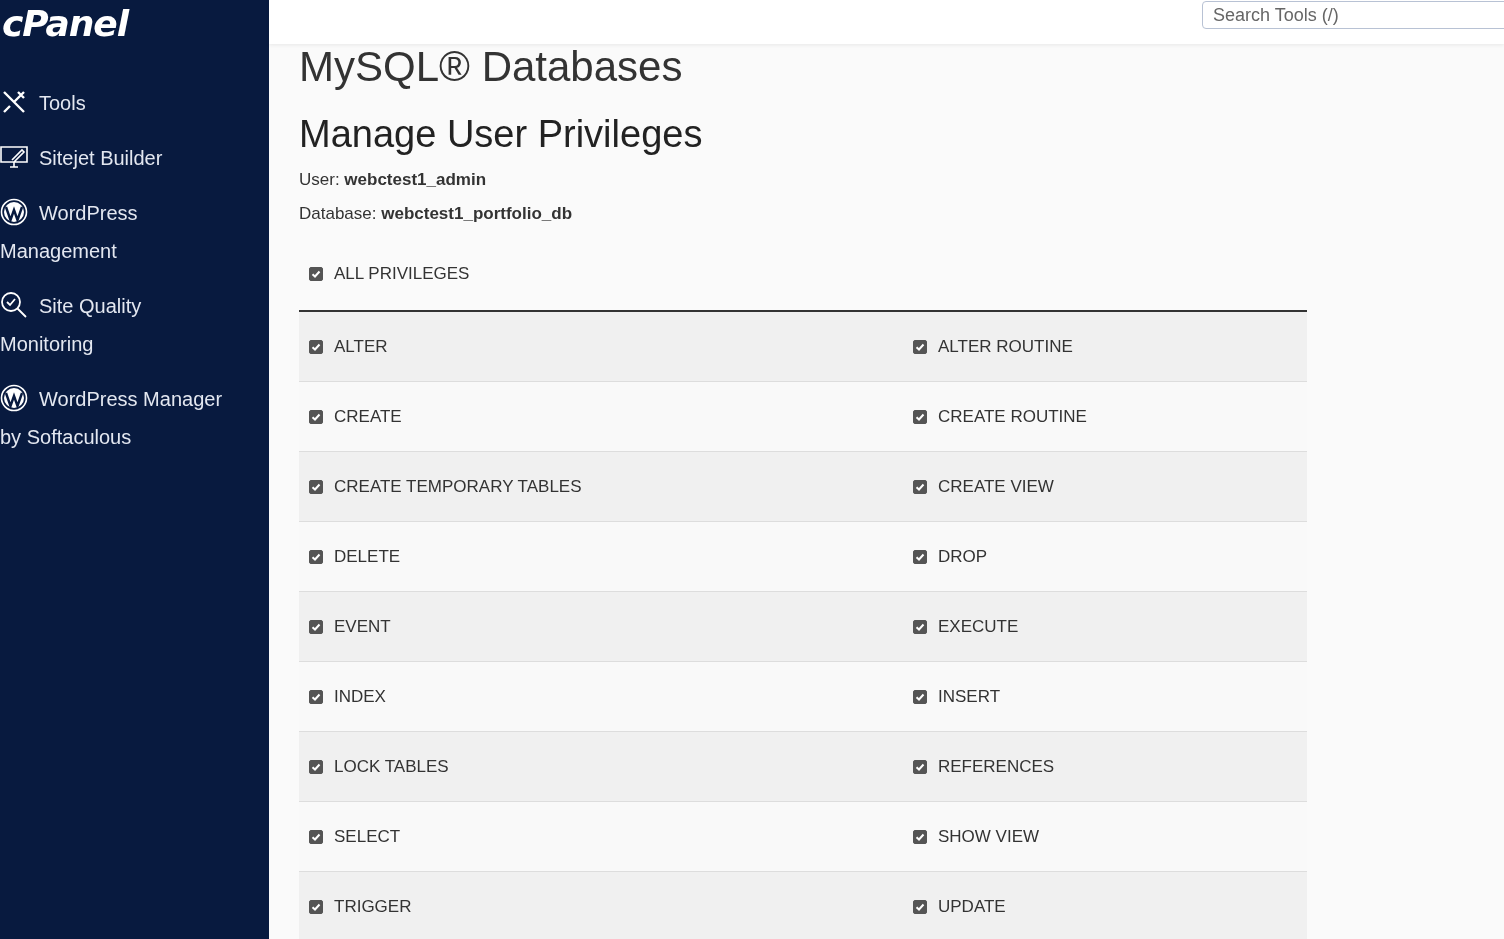 This screenshot has width=1504, height=939. I want to click on privilege-label: SELECT, so click(367, 837).